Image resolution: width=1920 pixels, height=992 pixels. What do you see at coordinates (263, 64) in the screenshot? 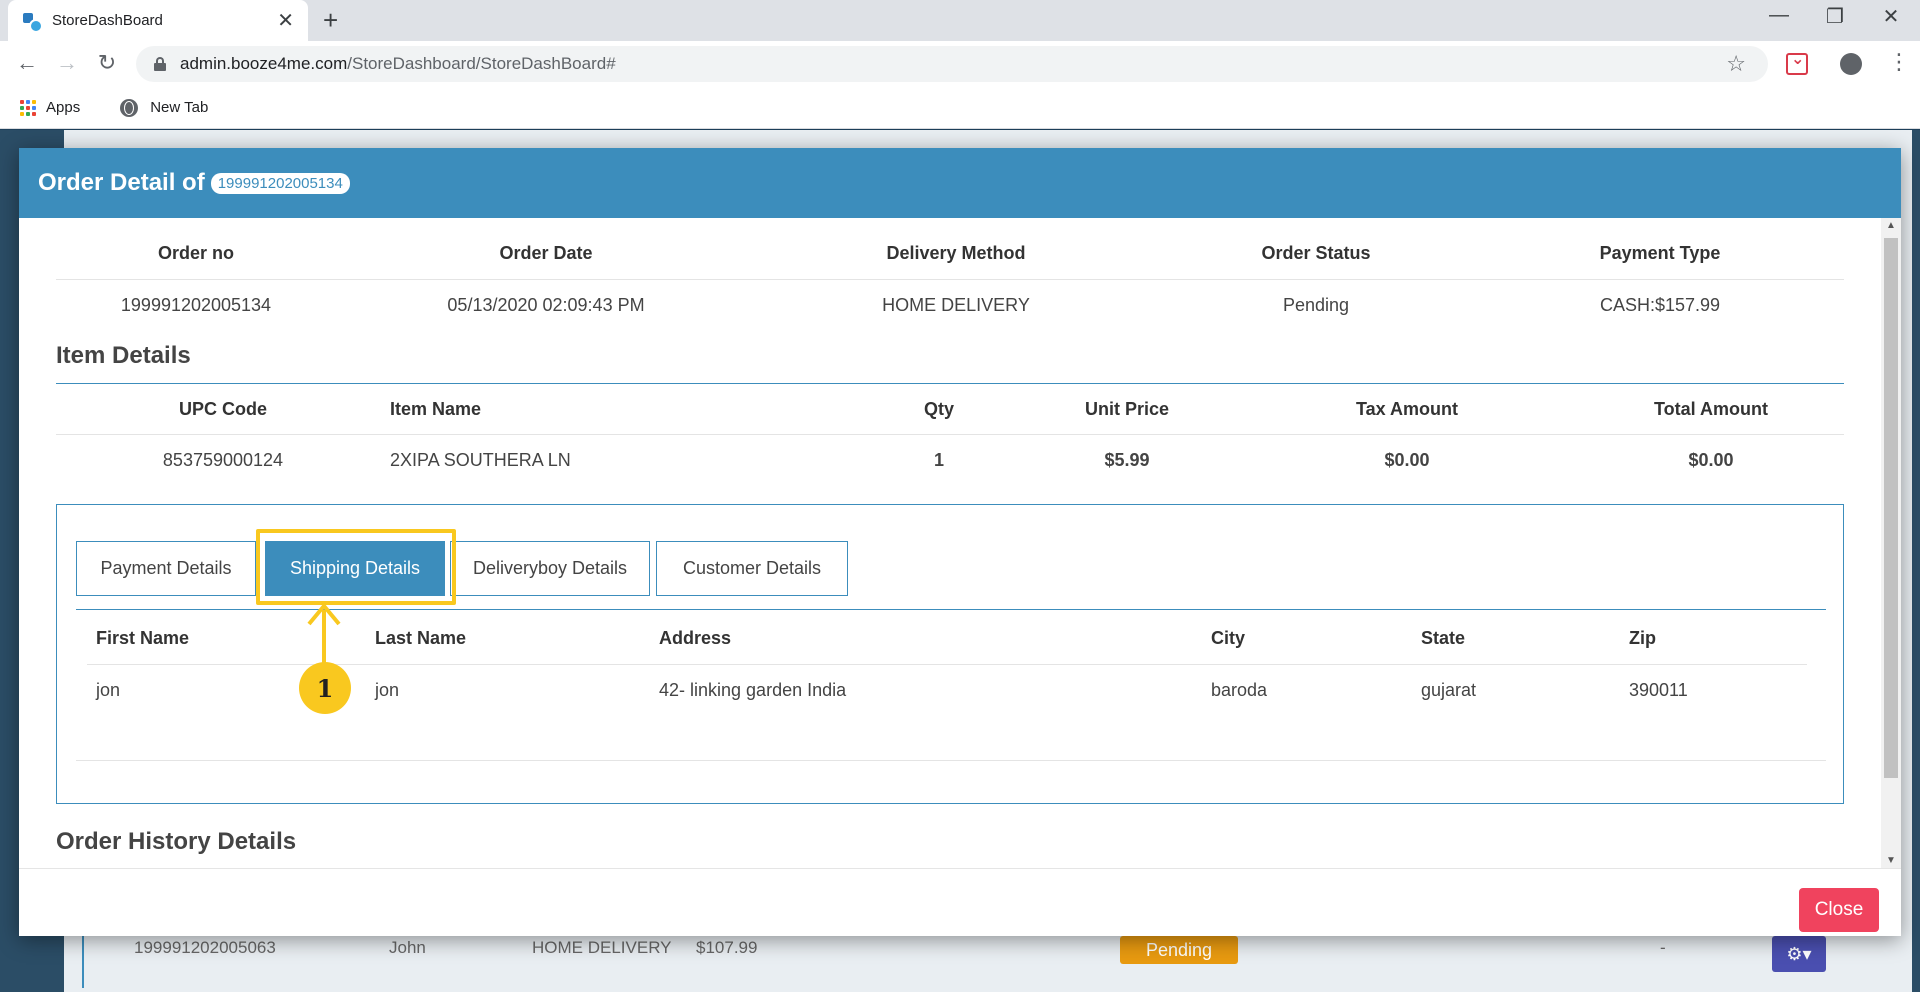
I see `url-host: admin.booze4me.com` at bounding box center [263, 64].